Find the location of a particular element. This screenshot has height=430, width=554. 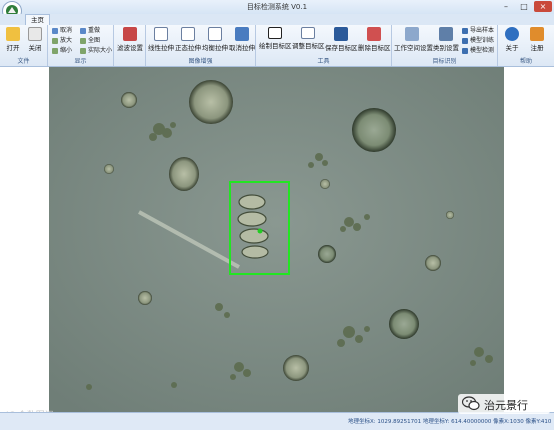

group-display: 取消 重做 放大 全图 缩小 实际大小 显示 is located at coordinates (81, 45).